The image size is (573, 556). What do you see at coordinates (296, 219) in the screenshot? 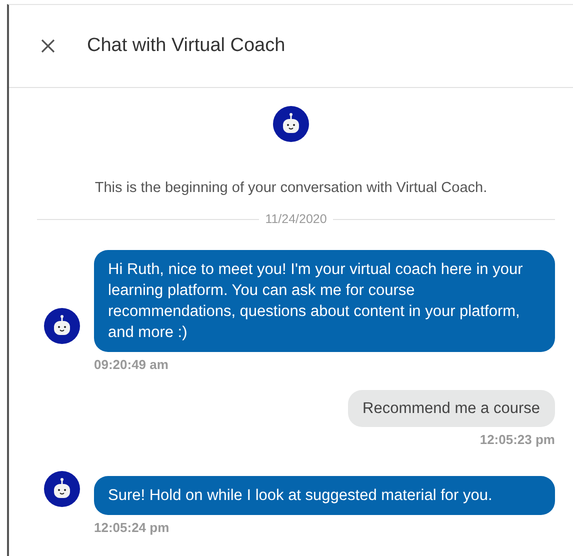
I see `date-separator: 11/24/2020` at bounding box center [296, 219].